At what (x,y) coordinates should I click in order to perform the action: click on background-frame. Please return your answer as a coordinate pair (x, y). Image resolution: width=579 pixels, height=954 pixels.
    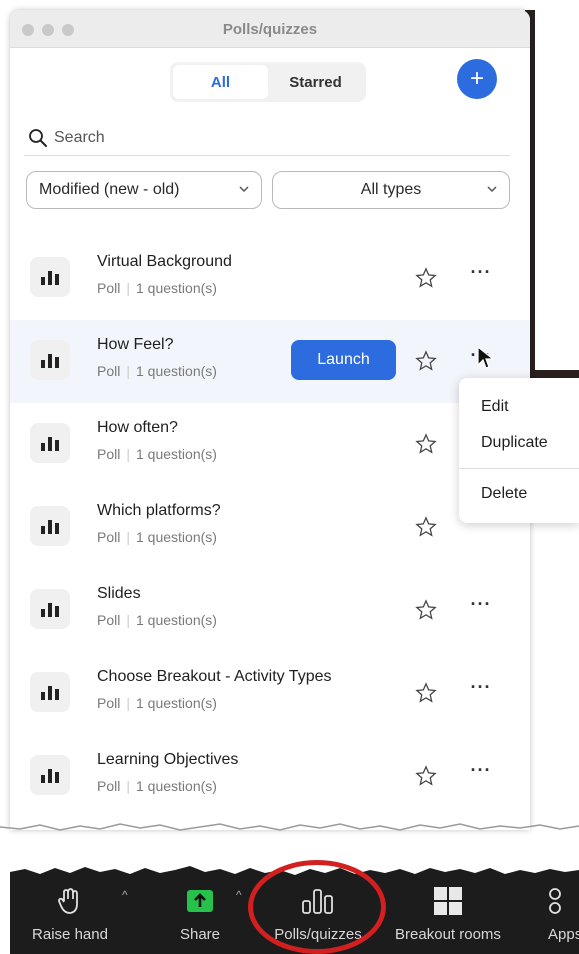
    Looking at the image, I should click on (552, 194).